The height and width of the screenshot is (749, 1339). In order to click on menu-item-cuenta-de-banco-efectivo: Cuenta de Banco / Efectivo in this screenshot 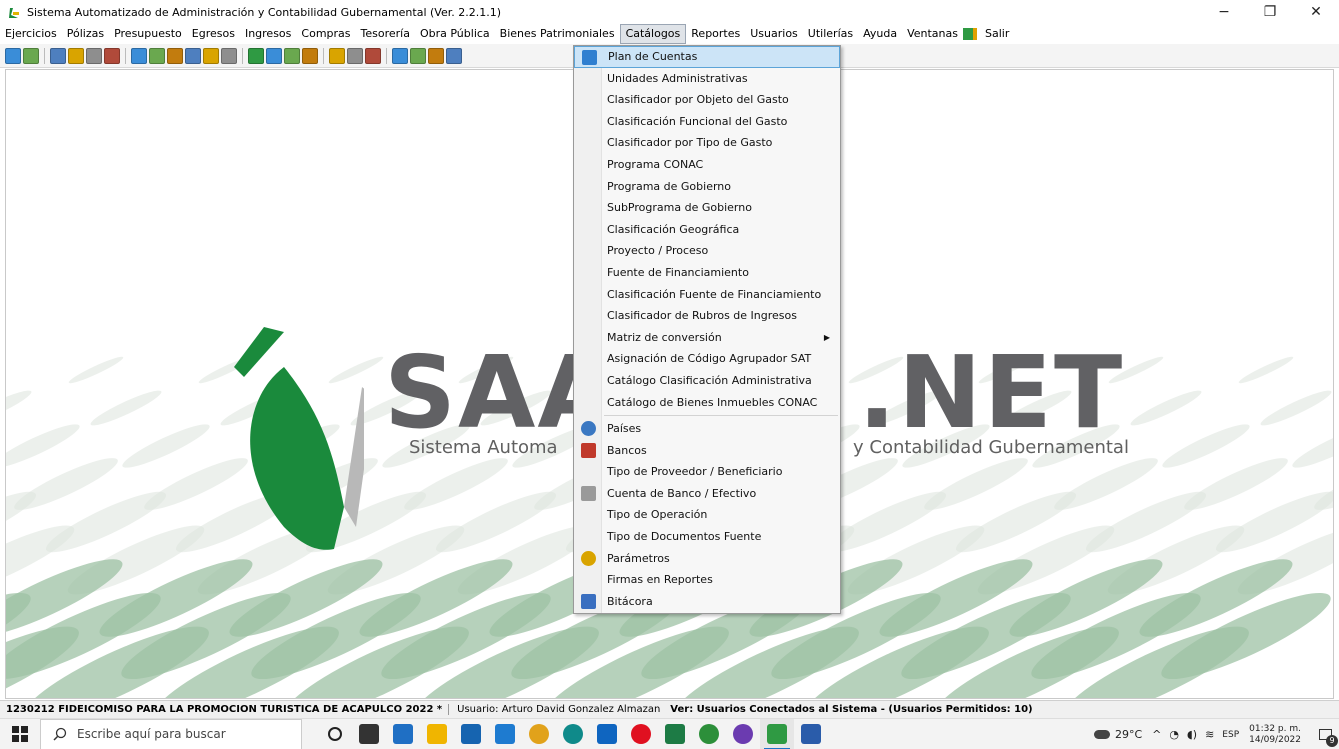, I will do `click(707, 494)`.